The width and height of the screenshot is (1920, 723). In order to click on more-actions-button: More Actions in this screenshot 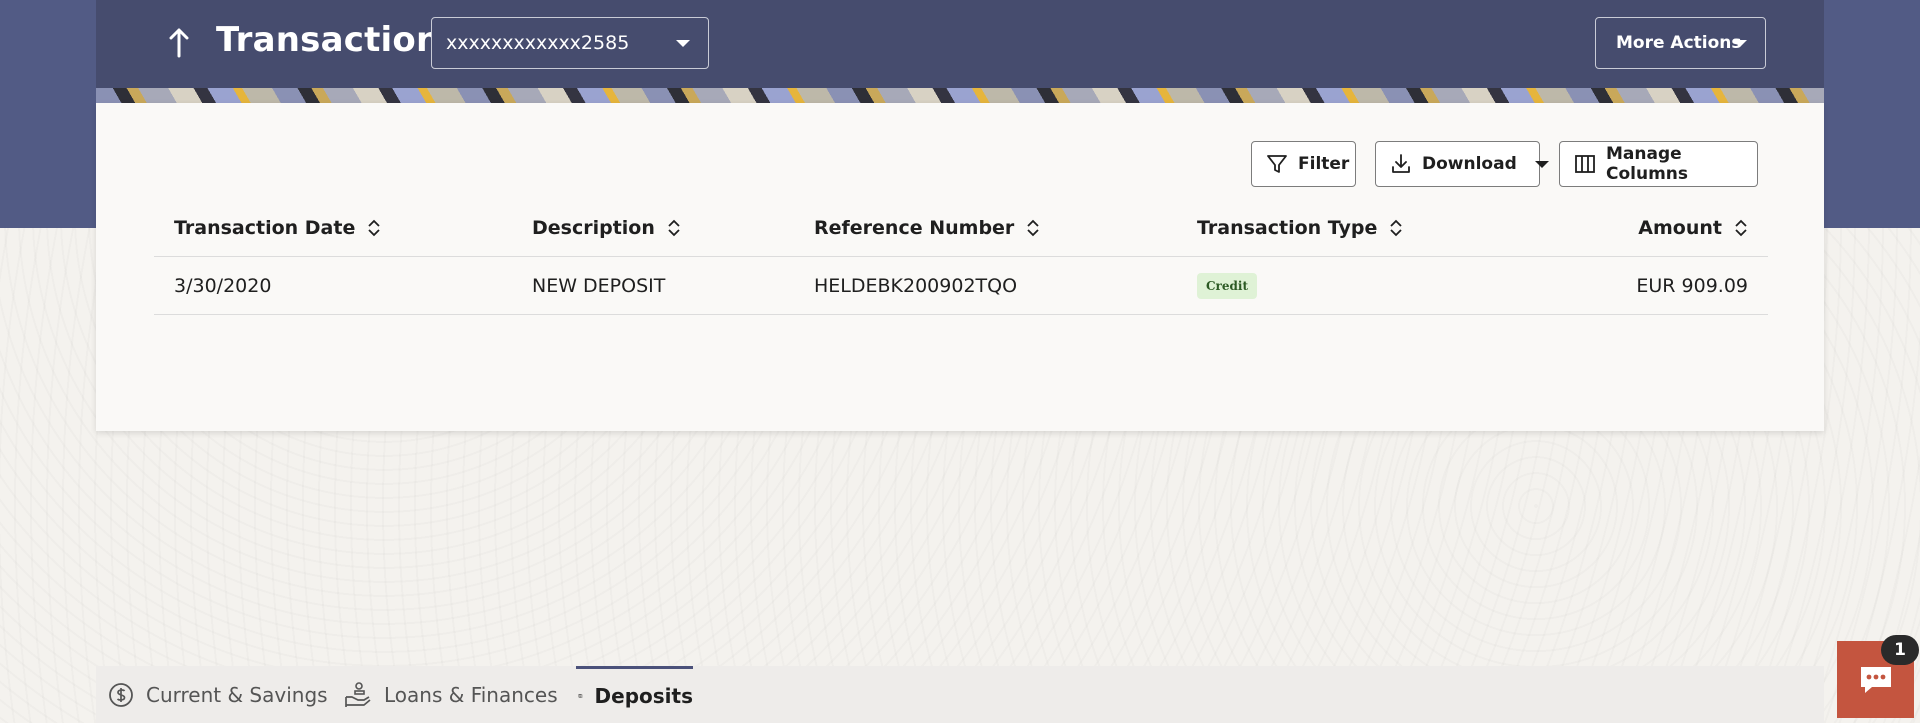, I will do `click(1680, 43)`.